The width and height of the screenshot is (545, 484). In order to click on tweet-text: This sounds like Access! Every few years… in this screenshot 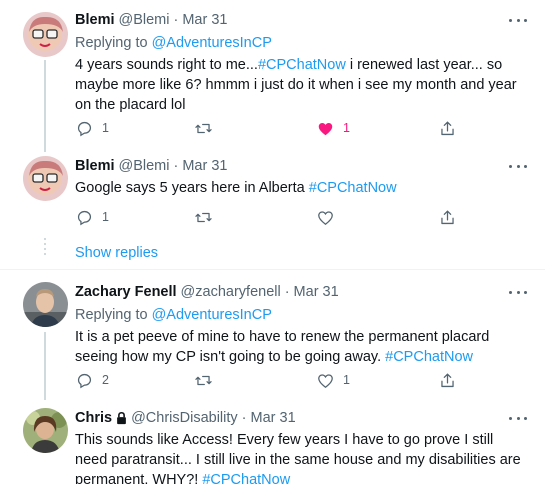, I will do `click(301, 457)`.